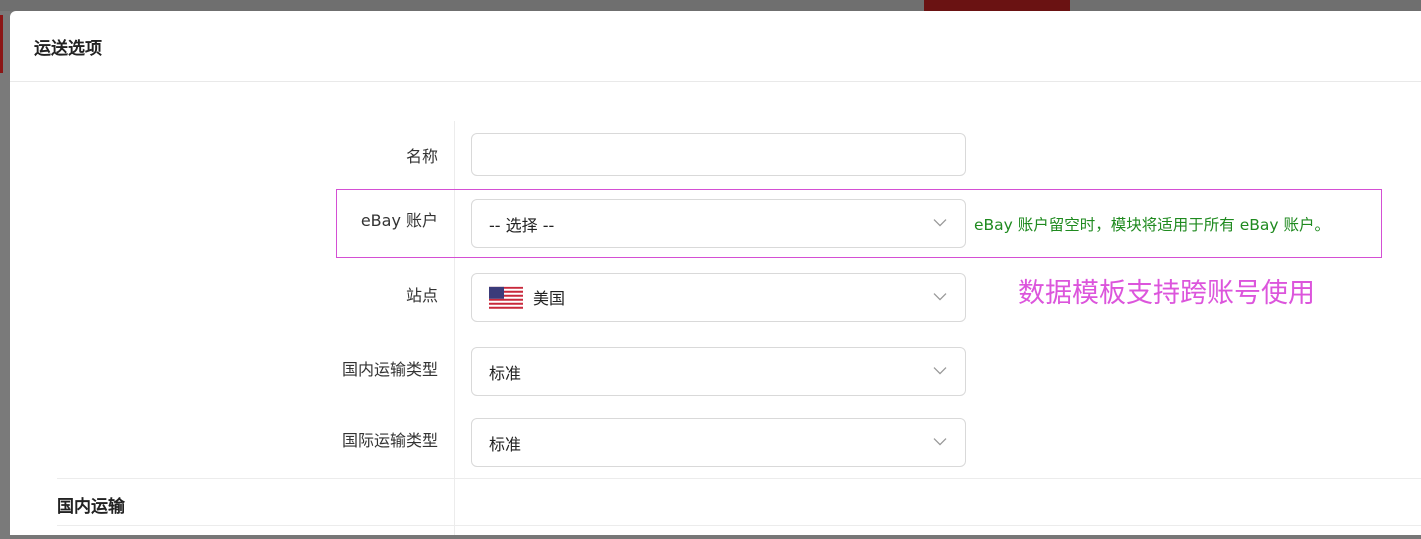 Image resolution: width=1421 pixels, height=539 pixels. I want to click on international-type-select: 标准, so click(718, 442).